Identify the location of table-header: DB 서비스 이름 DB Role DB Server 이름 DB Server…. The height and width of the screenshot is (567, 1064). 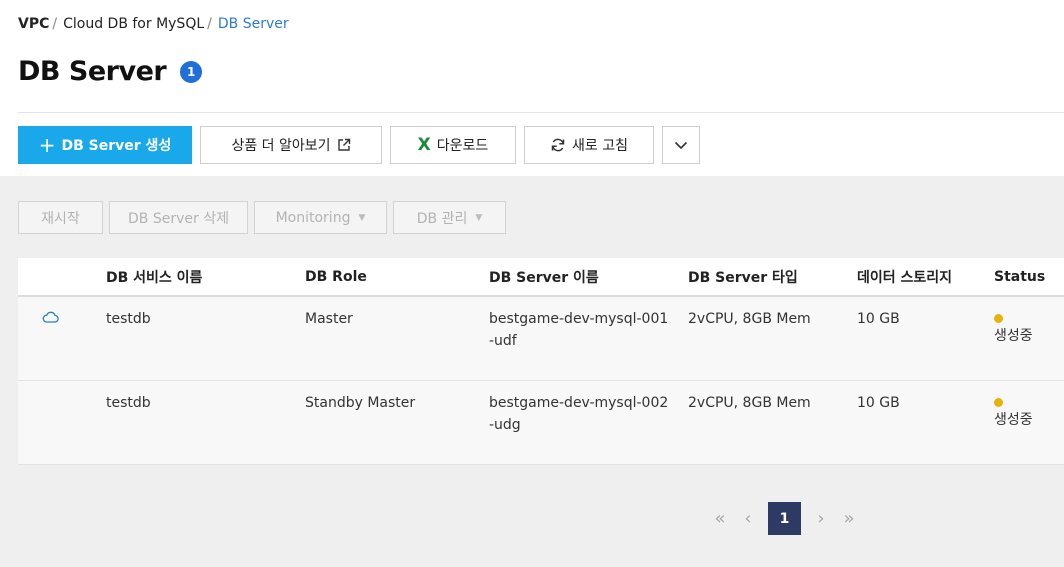
(541, 277).